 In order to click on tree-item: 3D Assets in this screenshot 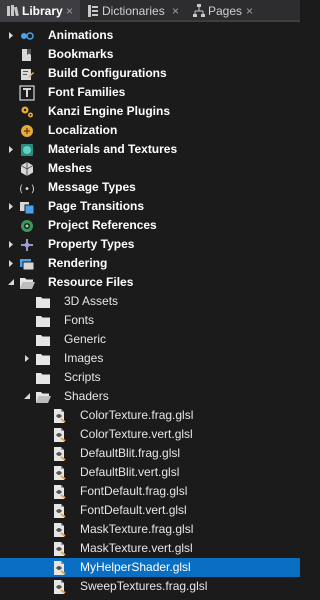, I will do `click(150, 301)`.